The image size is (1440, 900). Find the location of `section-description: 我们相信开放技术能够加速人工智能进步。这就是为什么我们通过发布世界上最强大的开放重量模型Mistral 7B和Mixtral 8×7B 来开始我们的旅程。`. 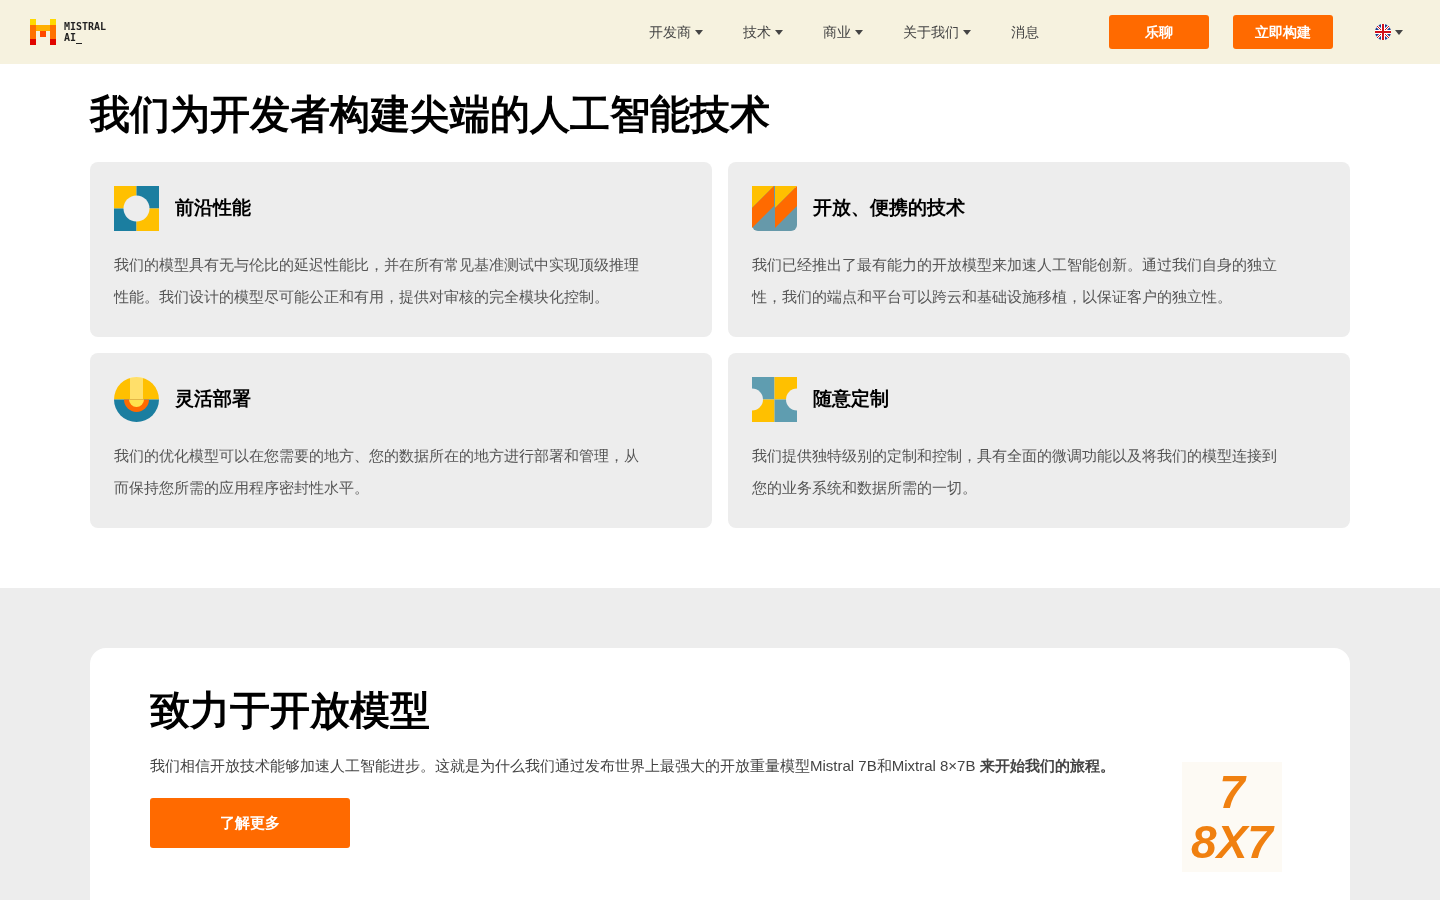

section-description: 我们相信开放技术能够加速人工智能进步。这就是为什么我们通过发布世界上最强大的开放重量模型Mistral 7B和Mixtral 8×7B 来开始我们的旅程。 is located at coordinates (633, 766).